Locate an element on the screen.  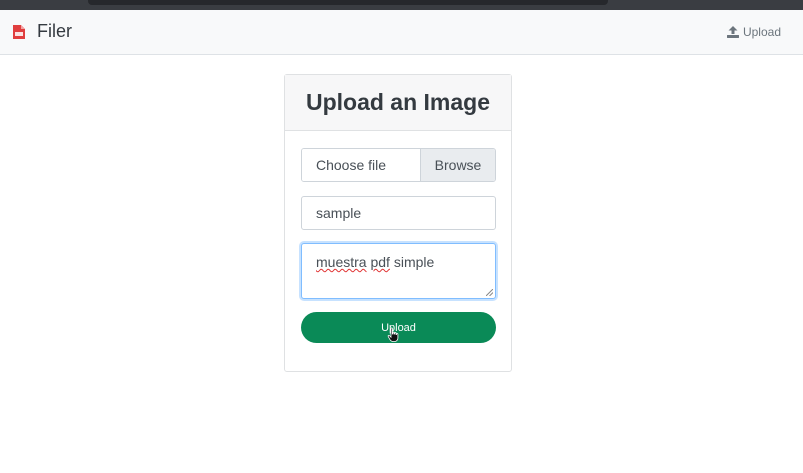
browser-top-edge is located at coordinates (401, 5).